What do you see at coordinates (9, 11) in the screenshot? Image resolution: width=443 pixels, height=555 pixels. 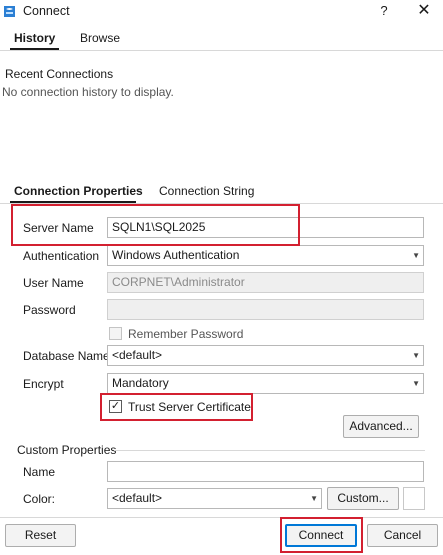 I see `app-icon` at bounding box center [9, 11].